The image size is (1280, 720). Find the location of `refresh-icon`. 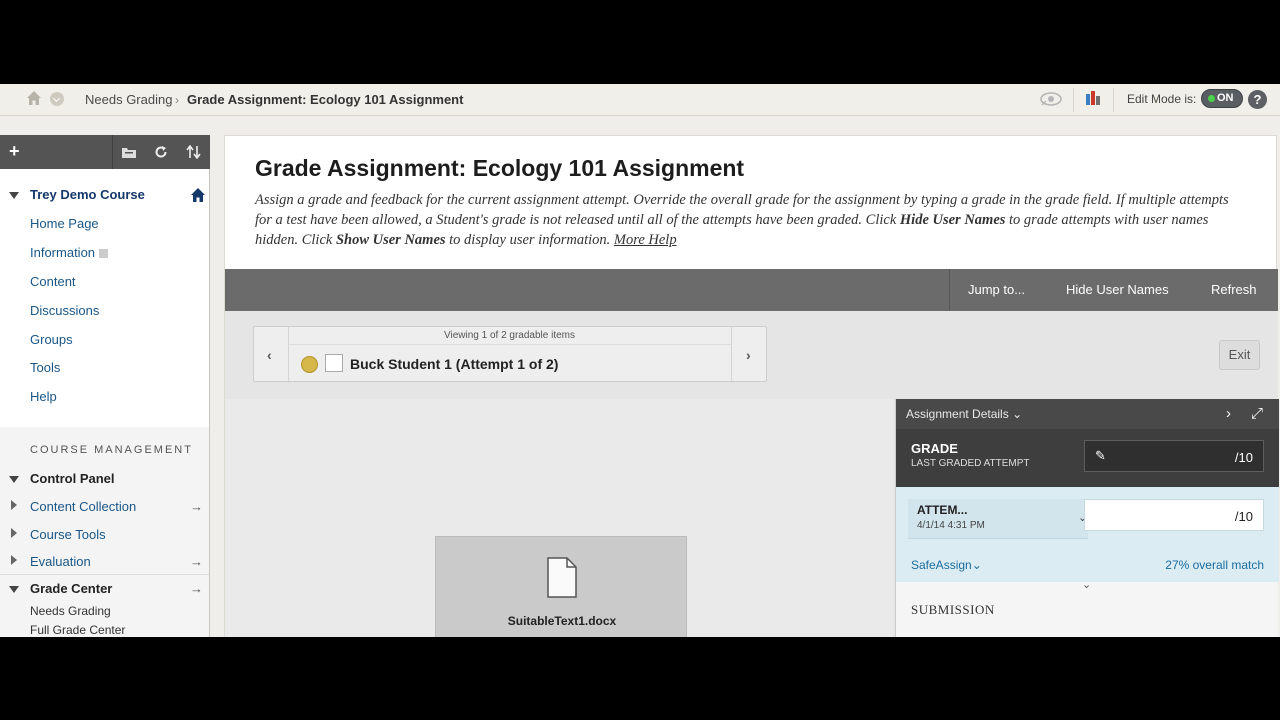

refresh-icon is located at coordinates (161, 152).